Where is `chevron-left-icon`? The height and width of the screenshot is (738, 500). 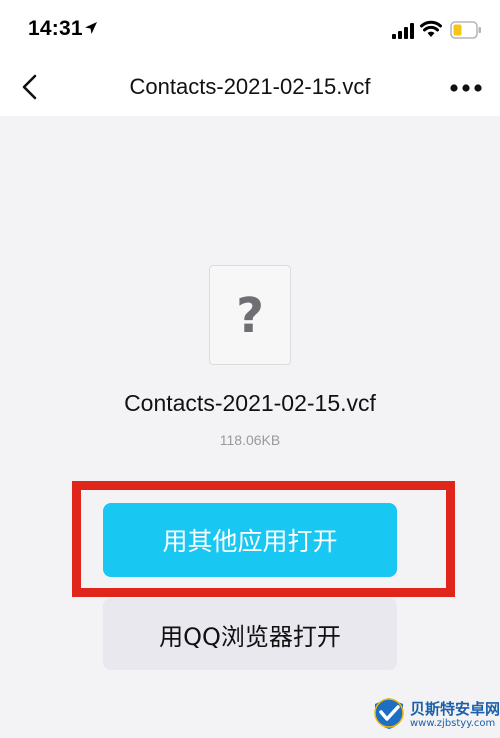
chevron-left-icon is located at coordinates (29, 87).